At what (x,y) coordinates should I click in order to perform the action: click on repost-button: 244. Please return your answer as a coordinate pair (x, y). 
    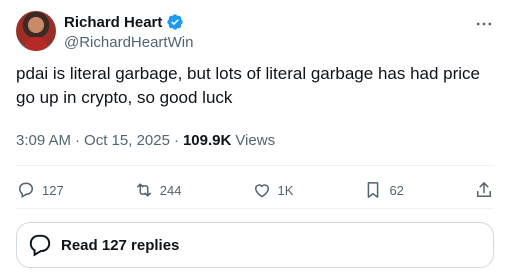
    Looking at the image, I should click on (158, 190).